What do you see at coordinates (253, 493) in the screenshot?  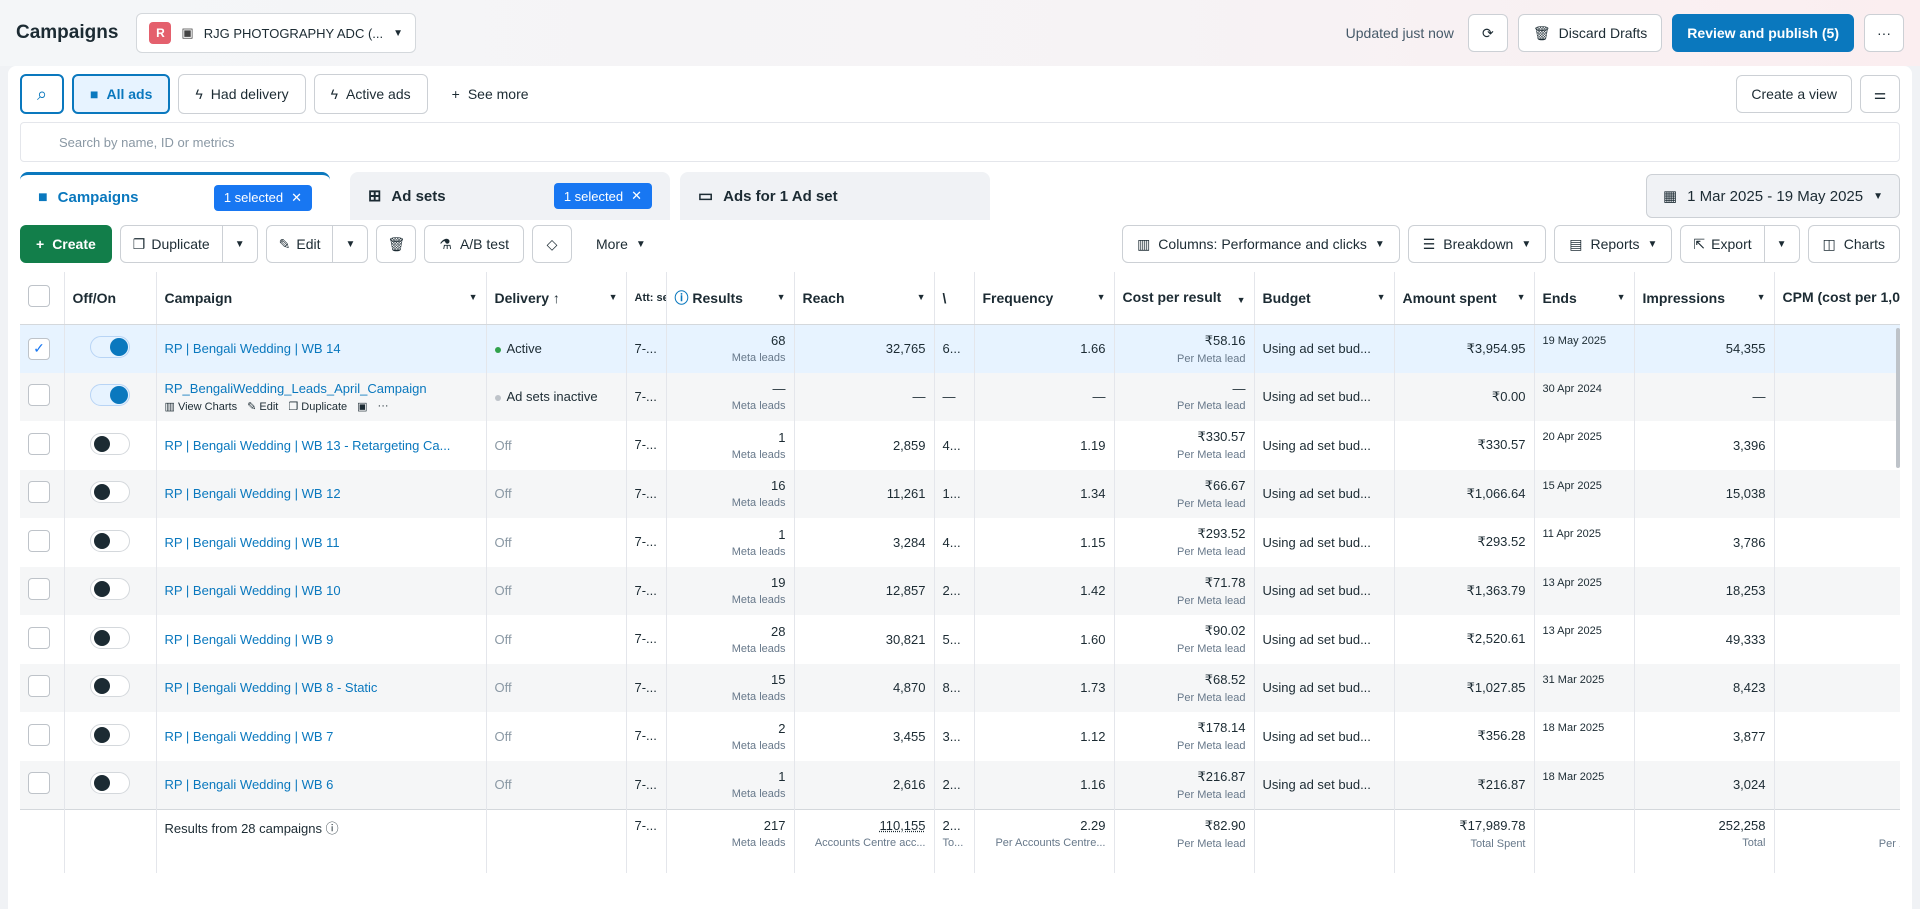 I see `campaign-name-link: RP | Bengali Wedding | WB 12` at bounding box center [253, 493].